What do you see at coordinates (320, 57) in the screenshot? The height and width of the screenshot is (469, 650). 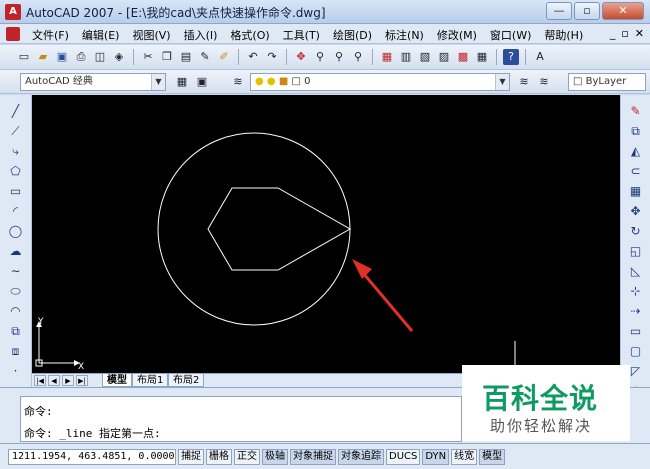 I see `zoom-realtime-icon: ⚲` at bounding box center [320, 57].